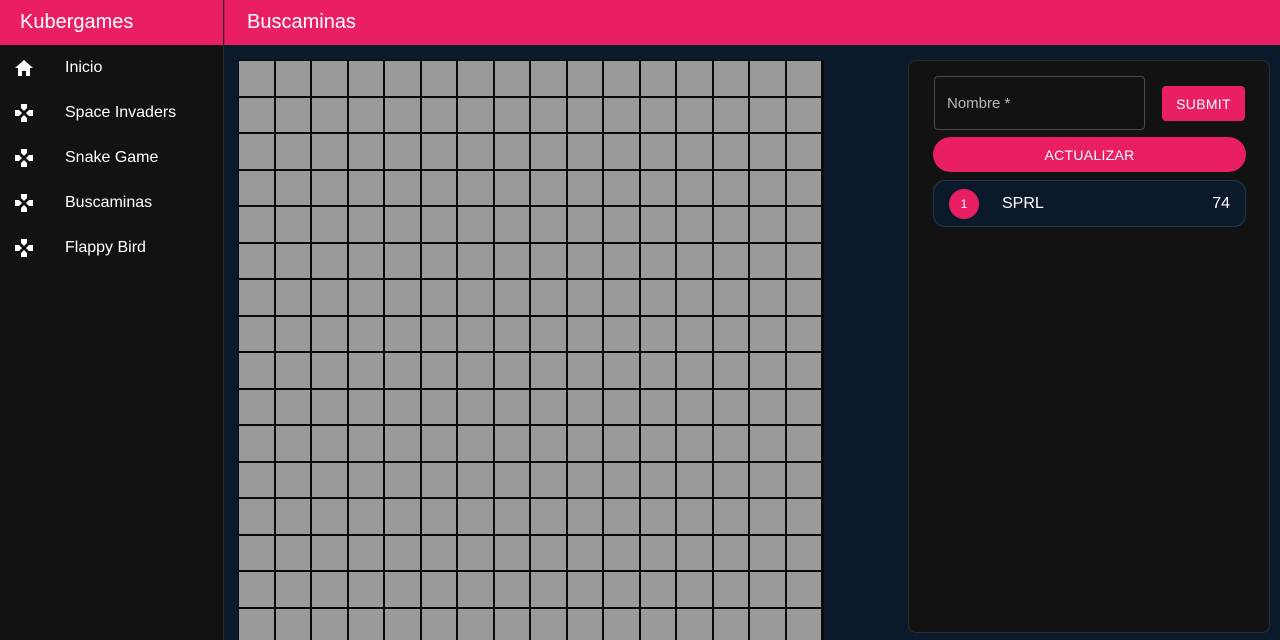  What do you see at coordinates (1089, 154) in the screenshot?
I see `update-button: ACTUALIZAR` at bounding box center [1089, 154].